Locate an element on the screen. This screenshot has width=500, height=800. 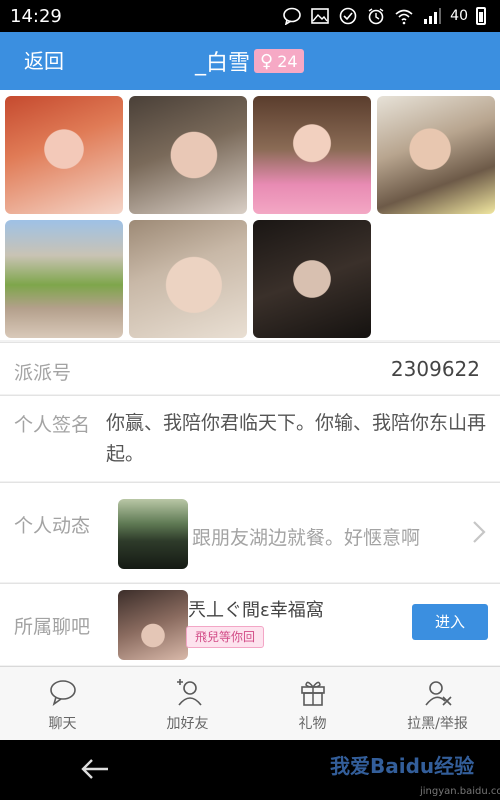
page-title: _白雪 is located at coordinates (223, 63).